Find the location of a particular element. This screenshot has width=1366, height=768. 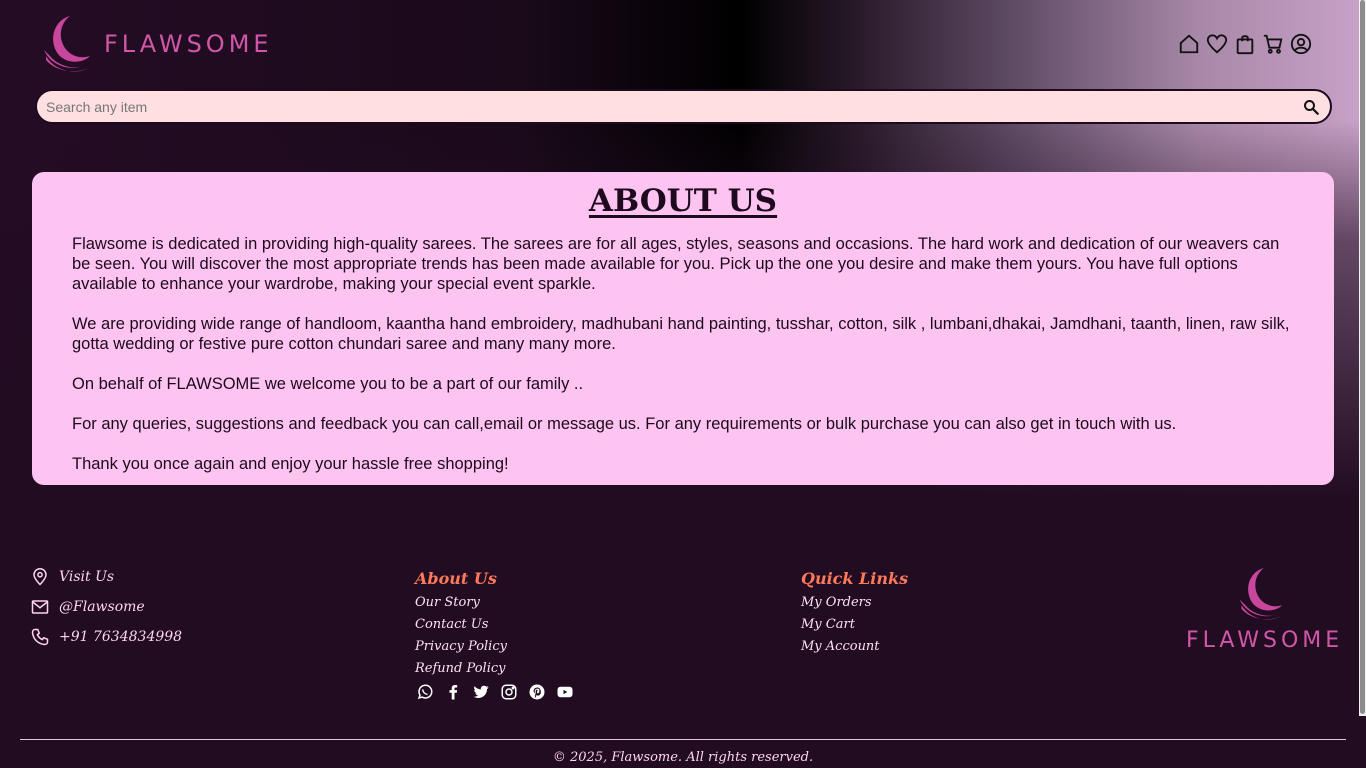

header-nav is located at coordinates (1245, 44).